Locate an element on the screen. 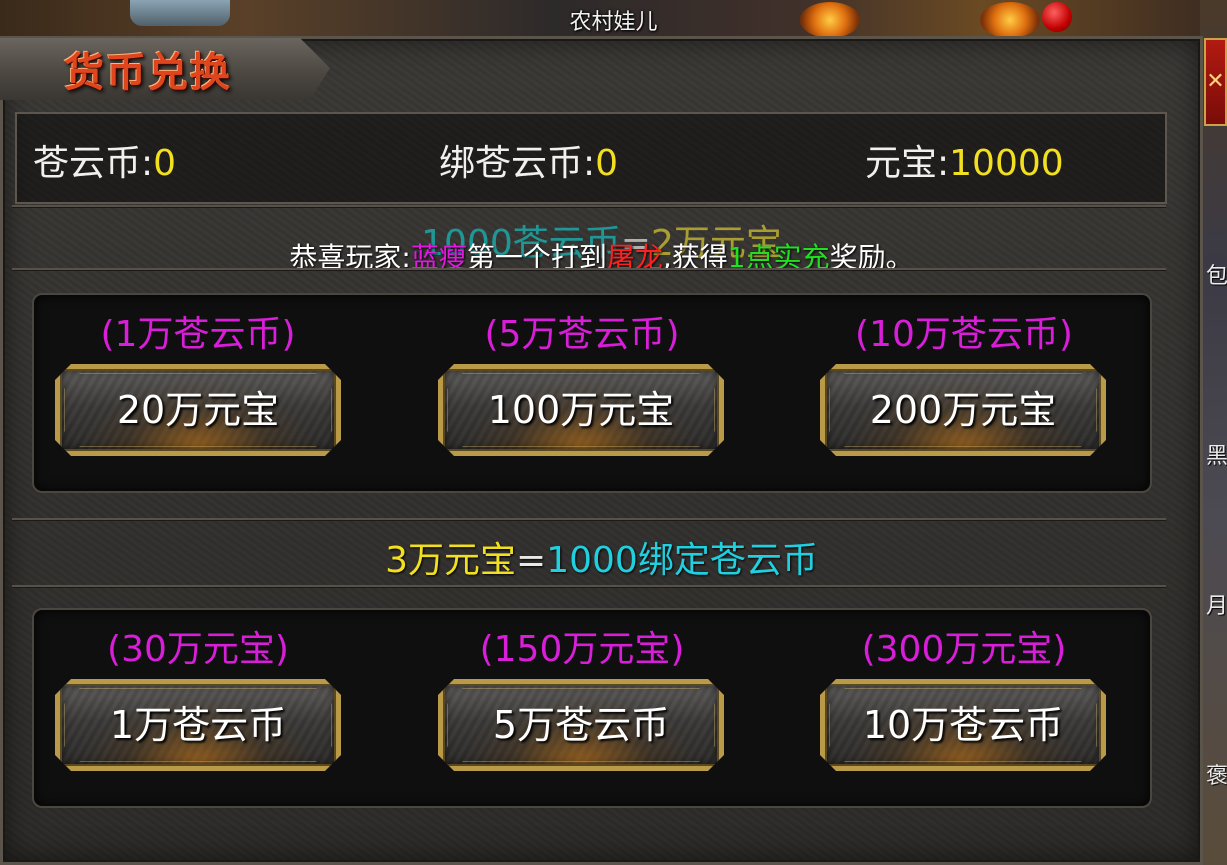  exchange-button: 10万苍云币 is located at coordinates (963, 725).